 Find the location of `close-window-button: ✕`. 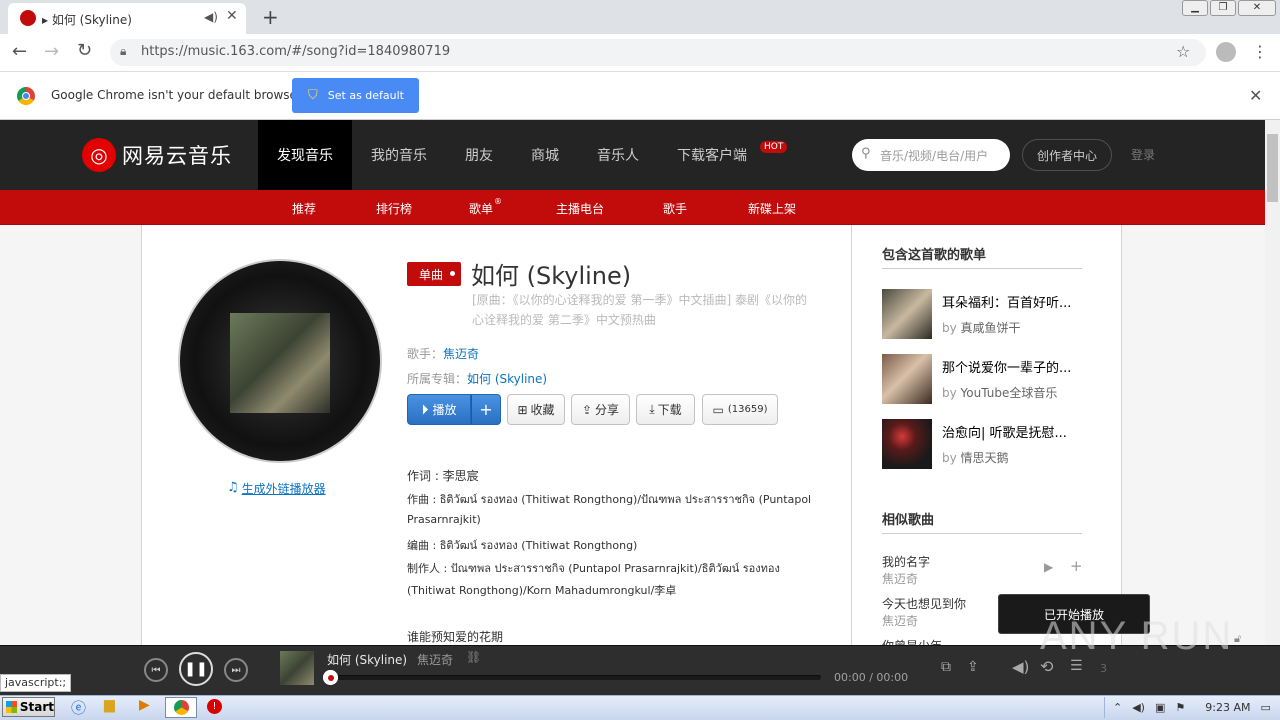

close-window-button: ✕ is located at coordinates (1257, 8).